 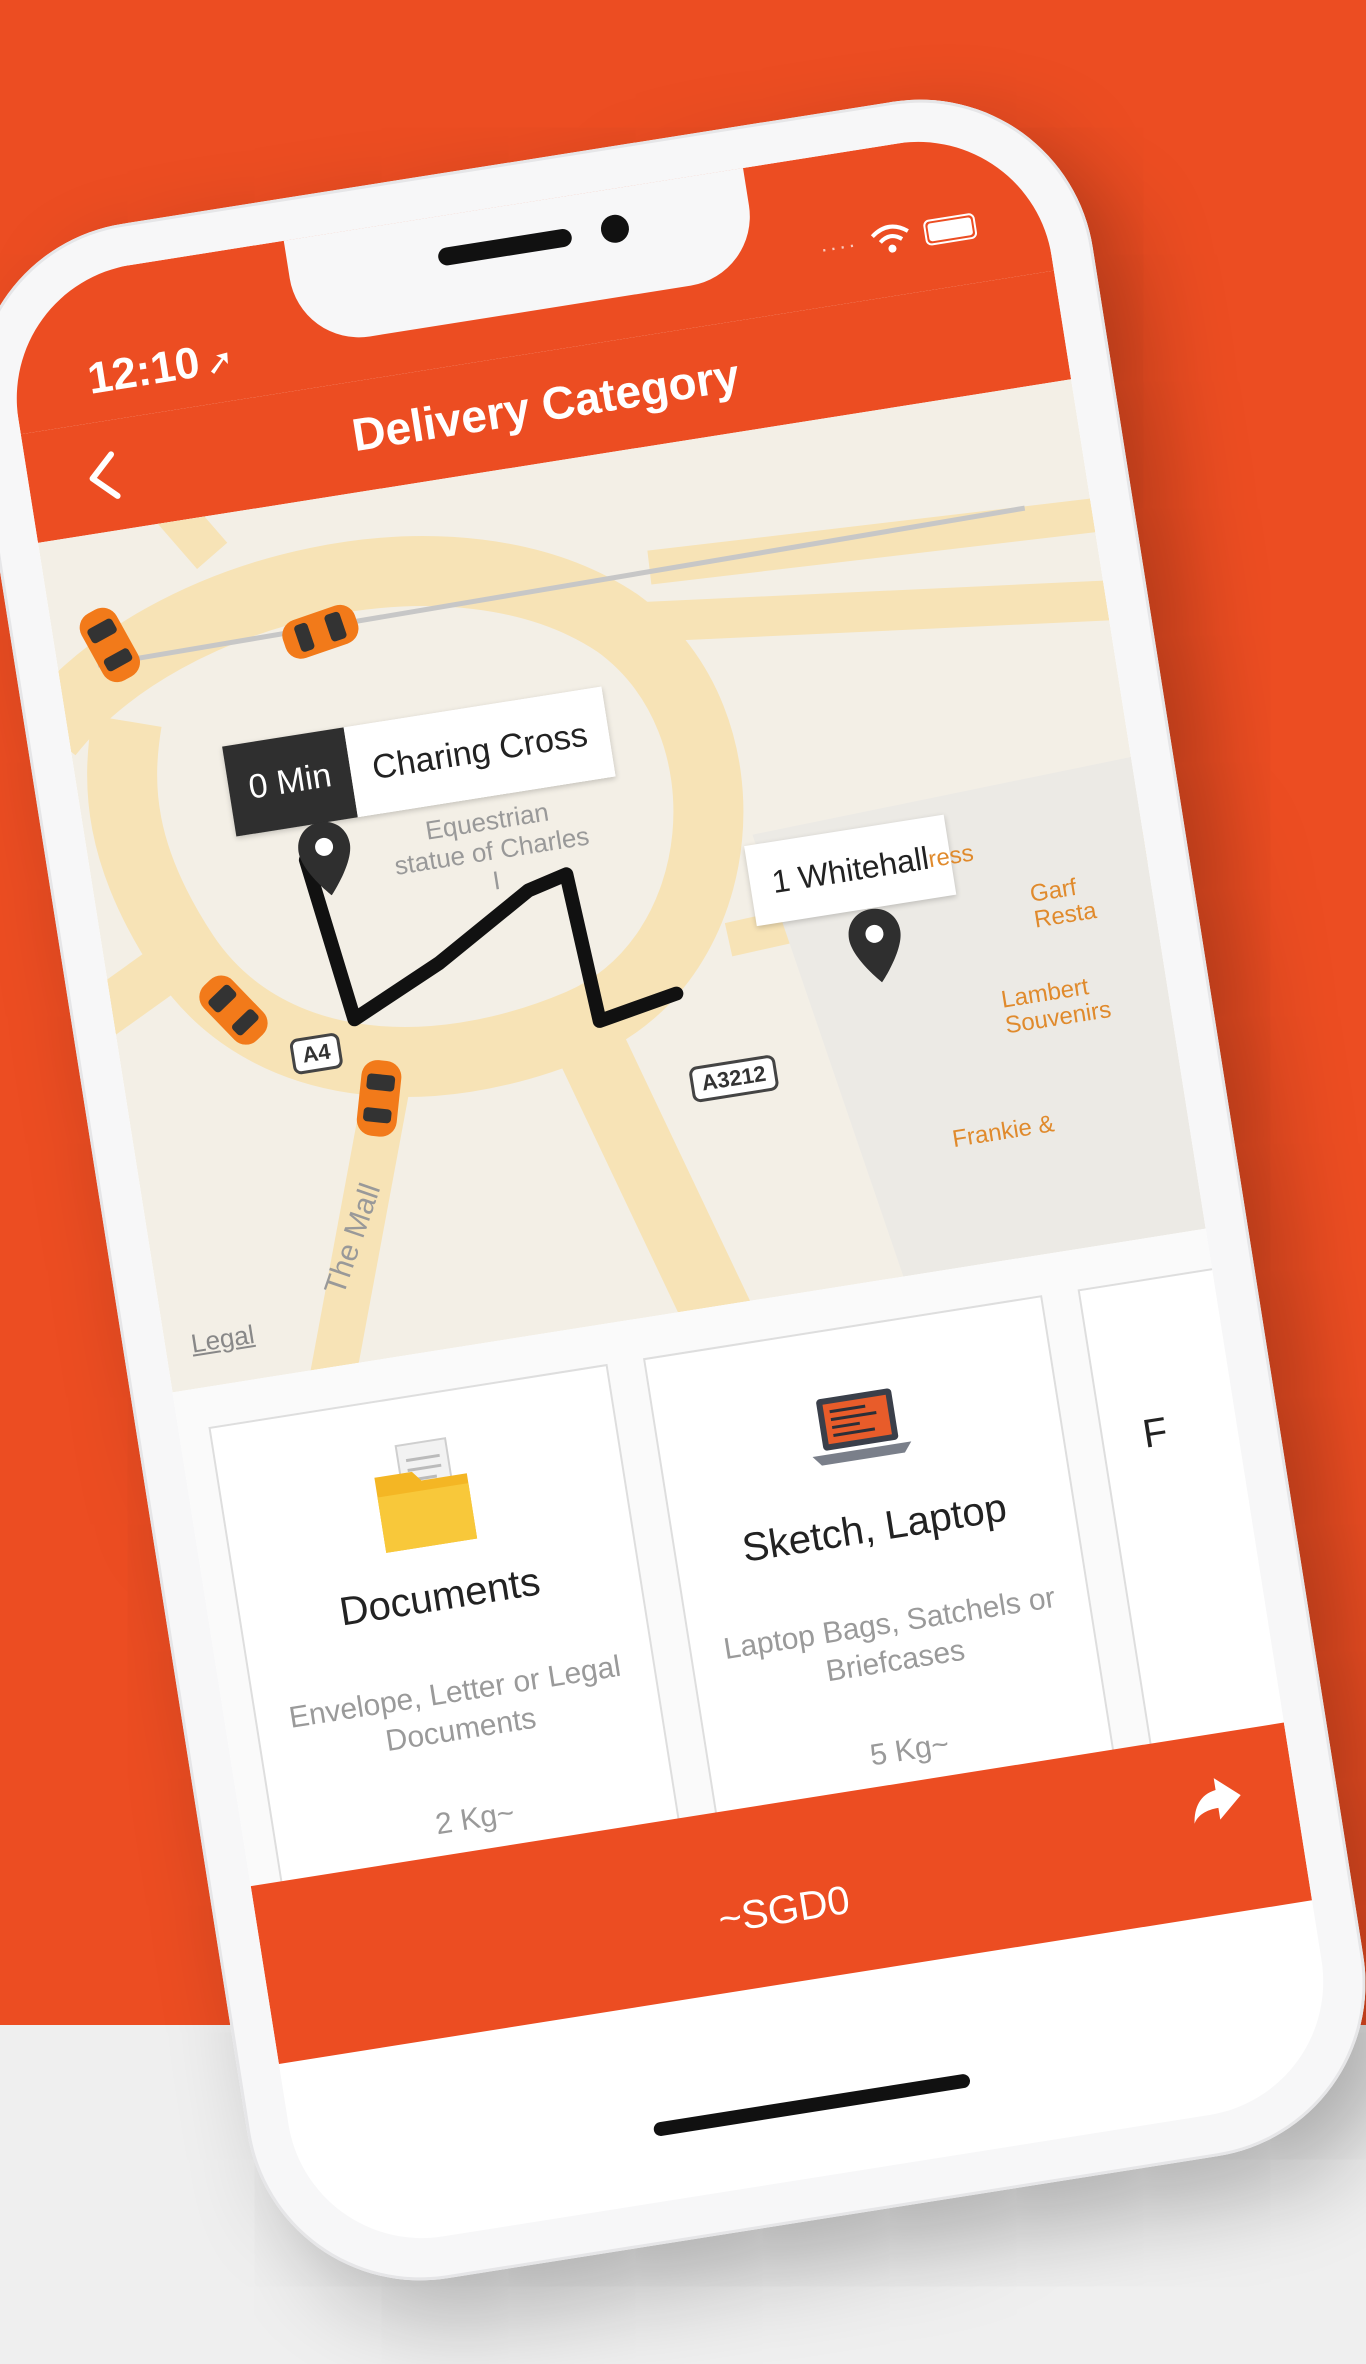 I want to click on location-arrow-icon: ➚, so click(x=219, y=362).